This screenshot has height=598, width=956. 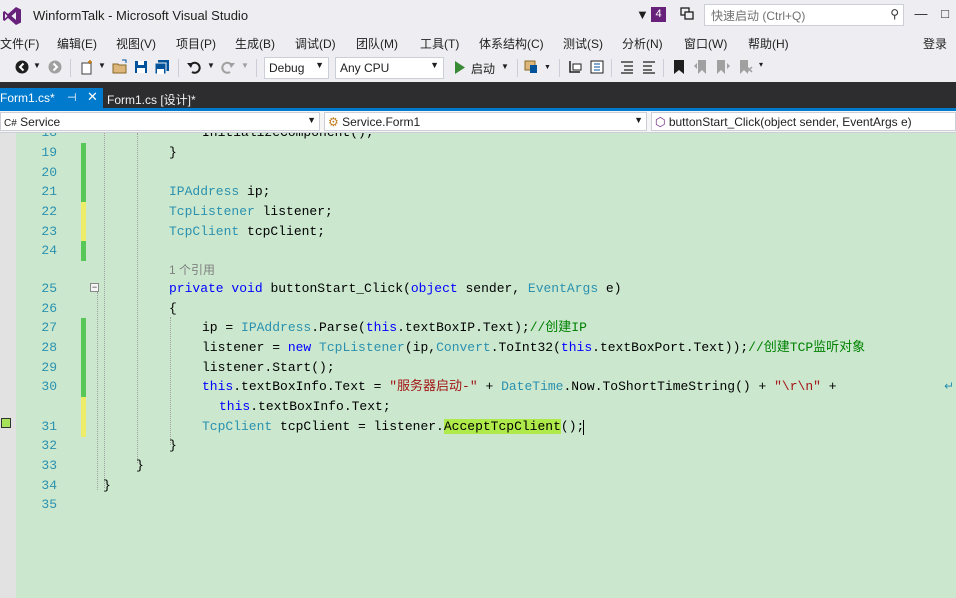 I want to click on quick-launch-placeholder: 快速启动 (Ctrl+Q), so click(x=758, y=16).